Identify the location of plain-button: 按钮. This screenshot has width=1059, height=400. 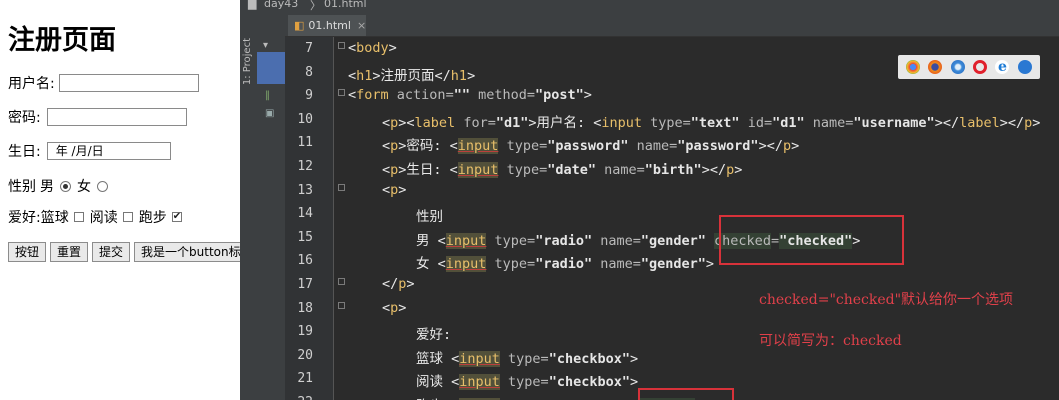
(27, 252).